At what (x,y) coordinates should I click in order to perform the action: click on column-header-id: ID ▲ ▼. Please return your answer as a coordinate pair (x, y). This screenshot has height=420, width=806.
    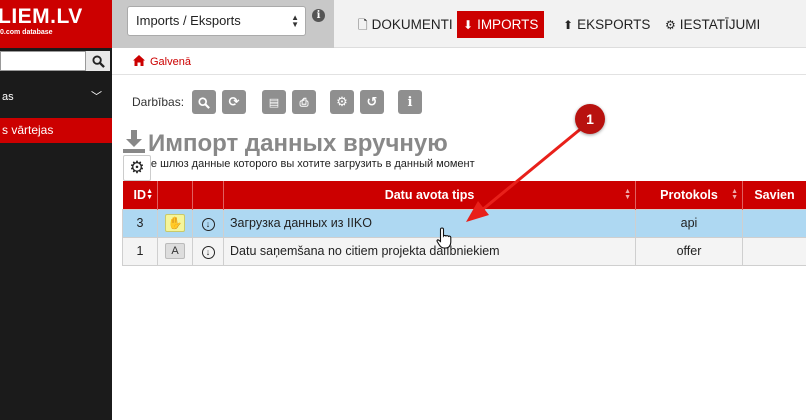
    Looking at the image, I should click on (140, 195).